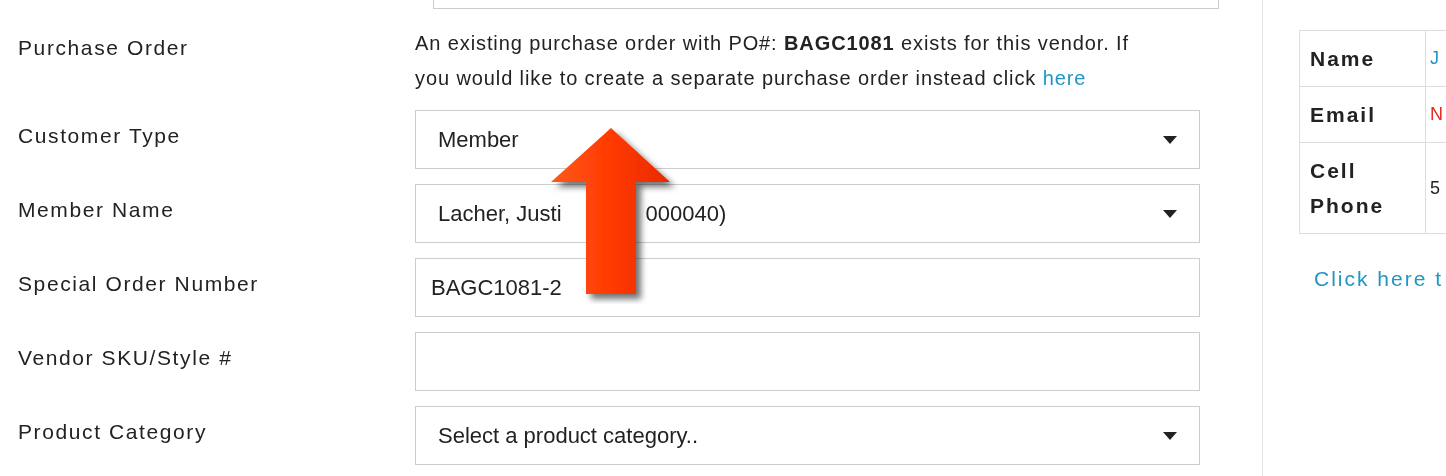  What do you see at coordinates (1362, 58) in the screenshot?
I see `table-header-cell: Name` at bounding box center [1362, 58].